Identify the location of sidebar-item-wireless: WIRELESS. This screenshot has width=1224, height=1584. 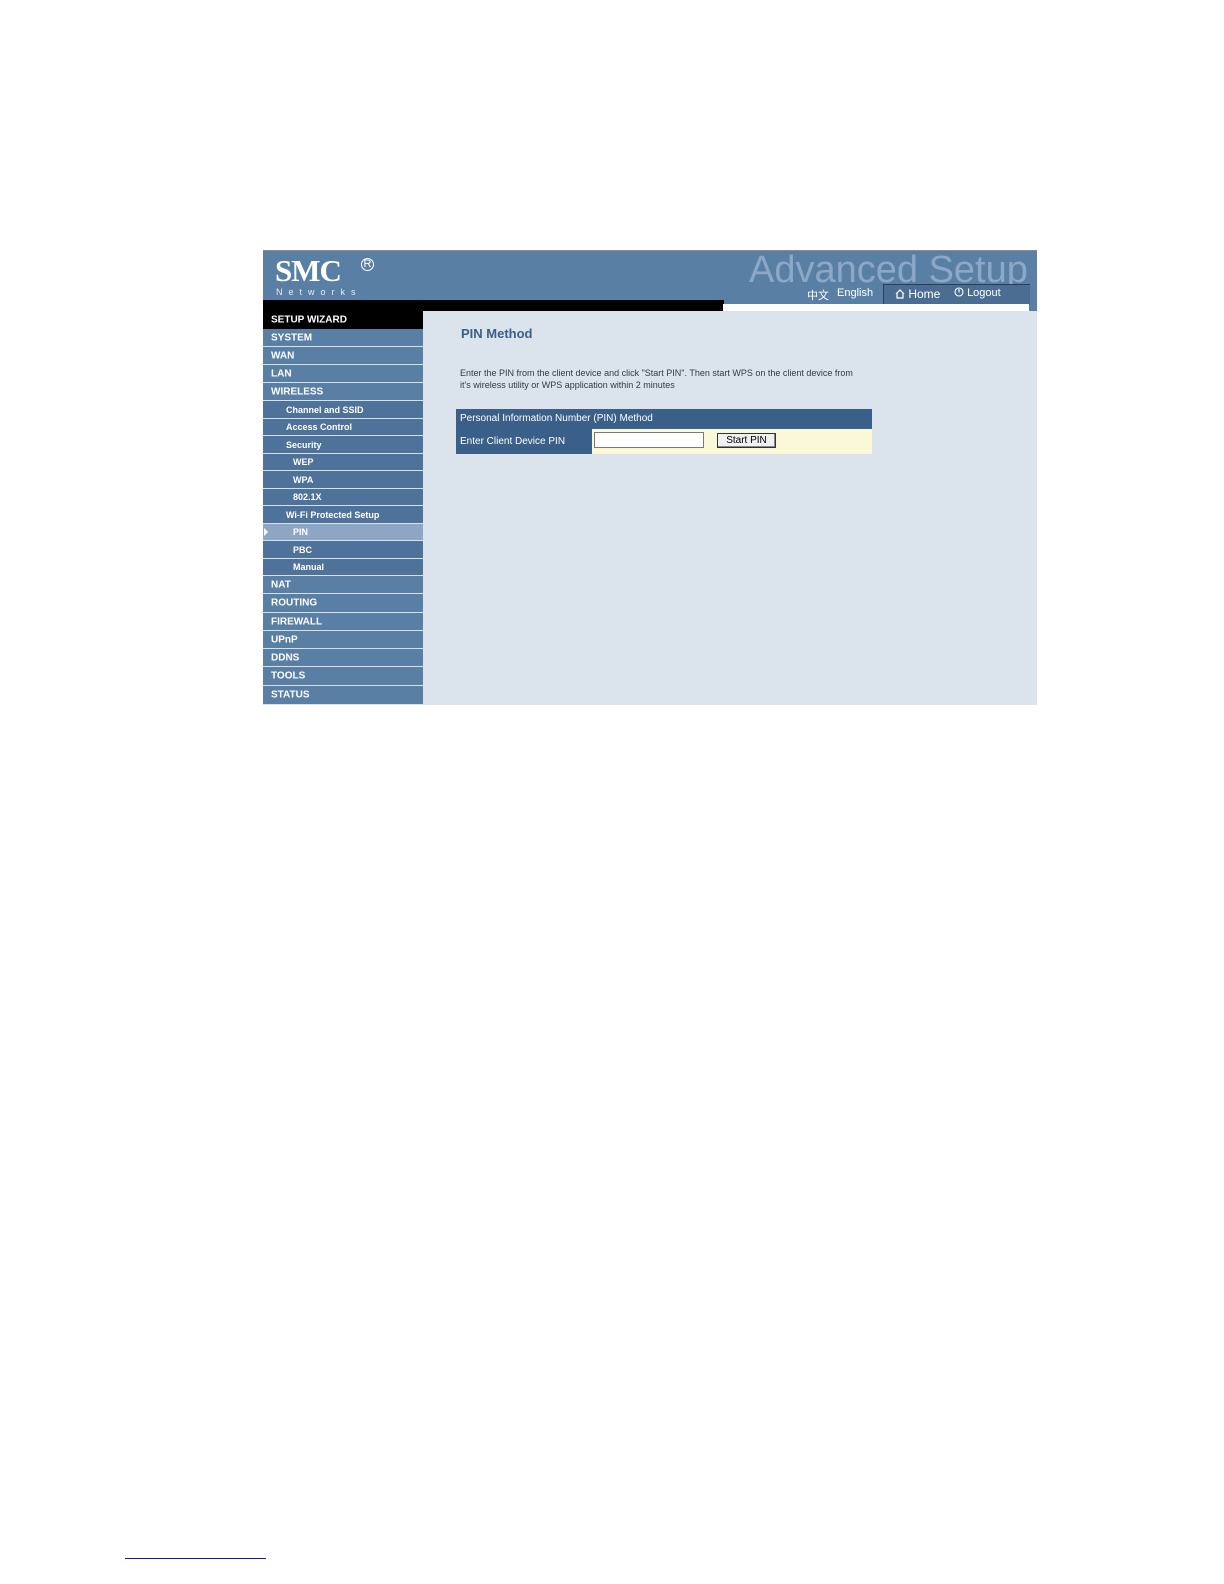
(343, 392).